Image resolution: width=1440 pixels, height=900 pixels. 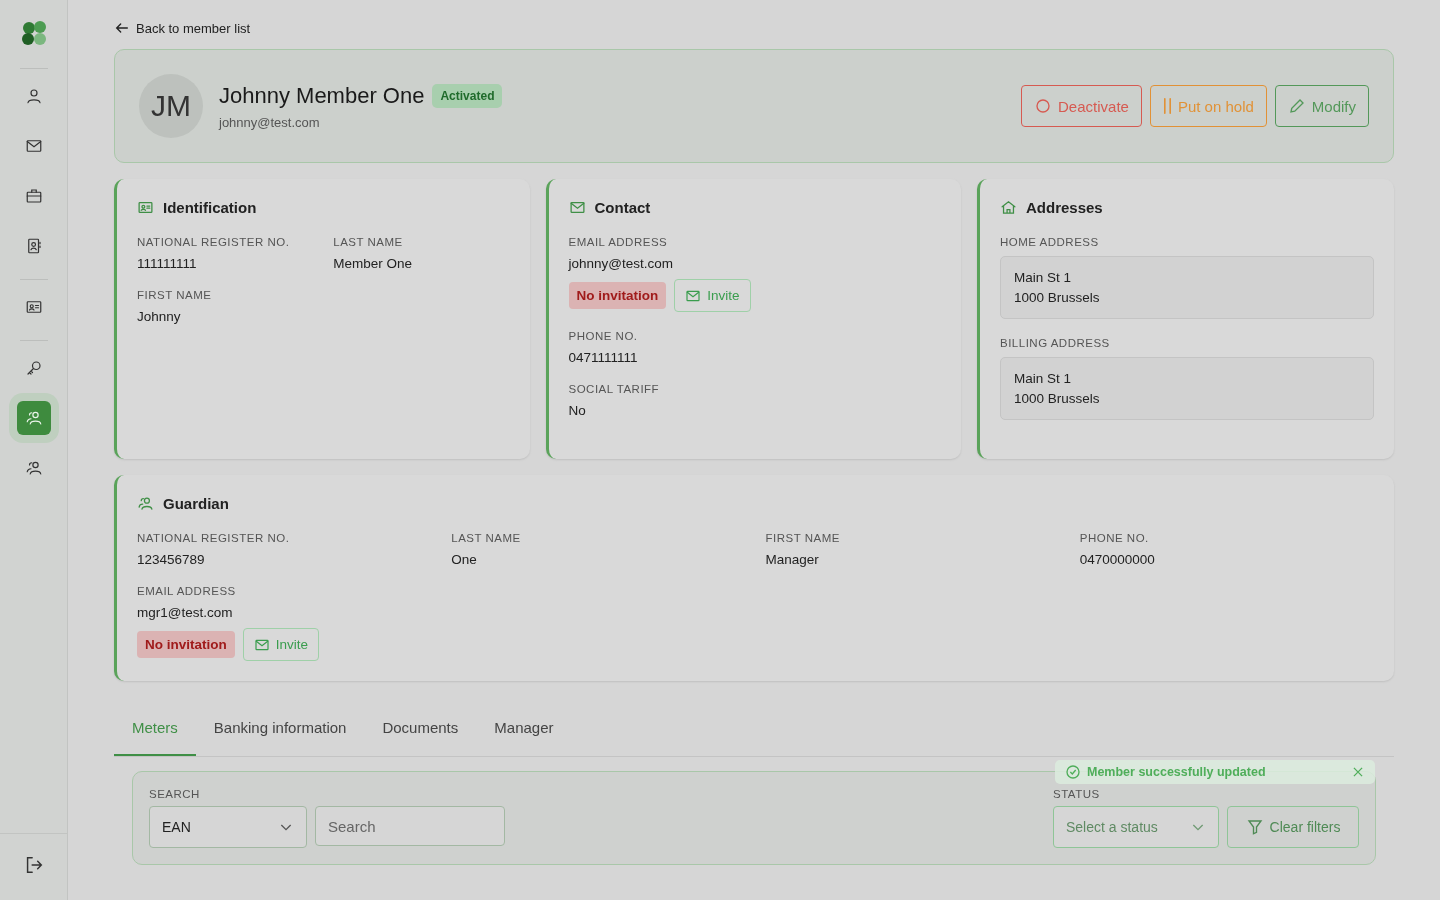 What do you see at coordinates (420, 730) in the screenshot?
I see `tab: Documents` at bounding box center [420, 730].